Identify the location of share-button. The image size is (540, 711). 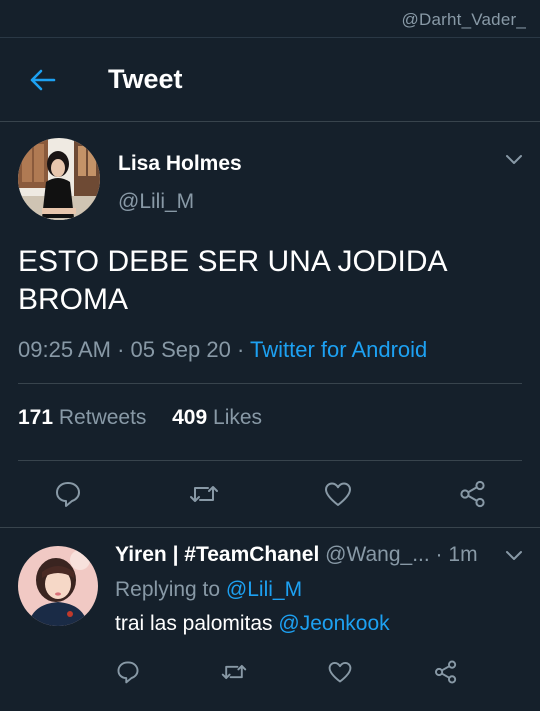
(473, 494).